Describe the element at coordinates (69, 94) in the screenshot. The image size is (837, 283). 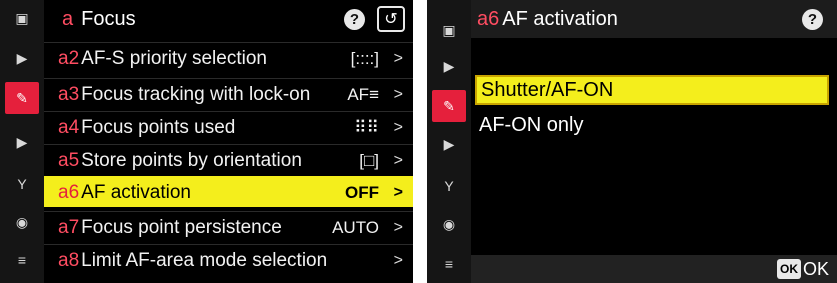
I see `item-code: a3` at that location.